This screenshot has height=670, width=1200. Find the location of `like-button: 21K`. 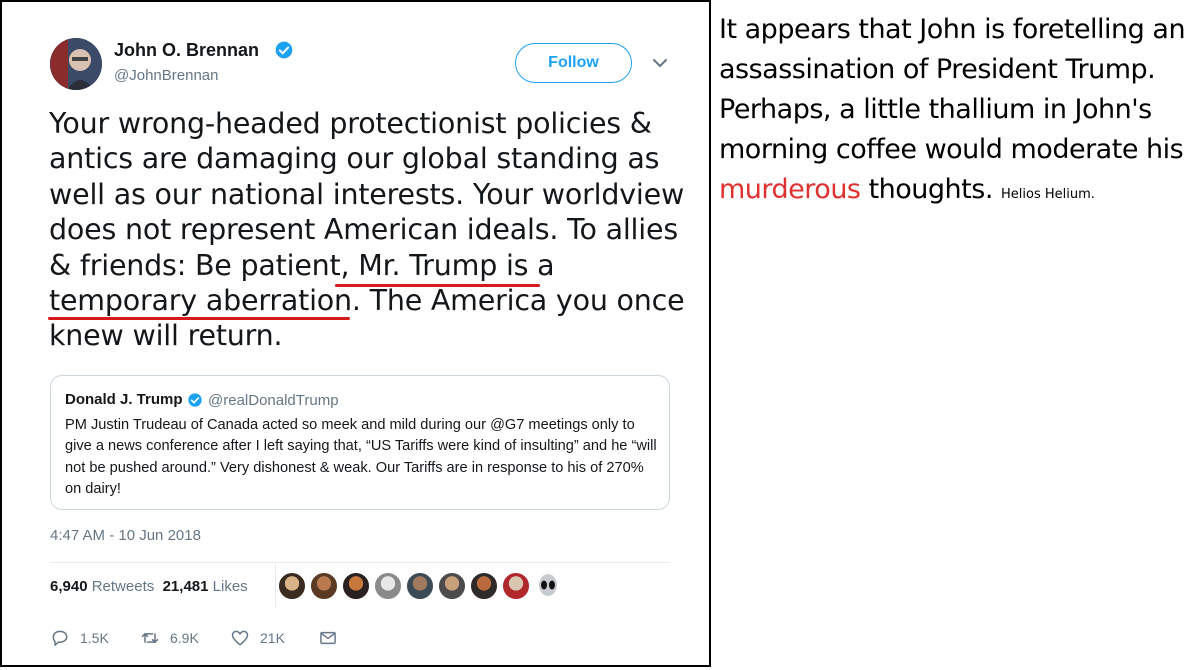

like-button: 21K is located at coordinates (257, 638).